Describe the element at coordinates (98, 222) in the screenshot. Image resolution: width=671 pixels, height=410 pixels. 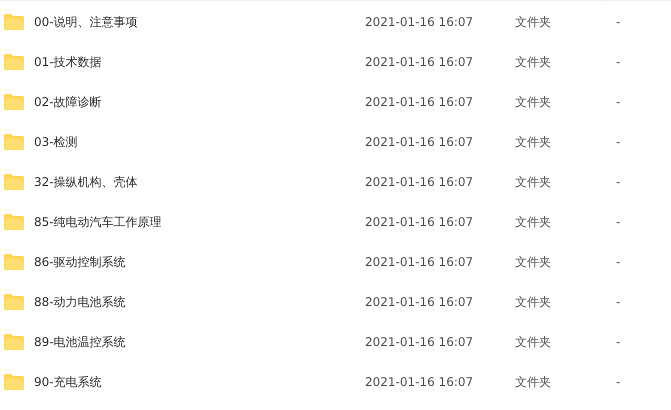
I see `folder-name: 85-纯电动汽车工作原理` at that location.